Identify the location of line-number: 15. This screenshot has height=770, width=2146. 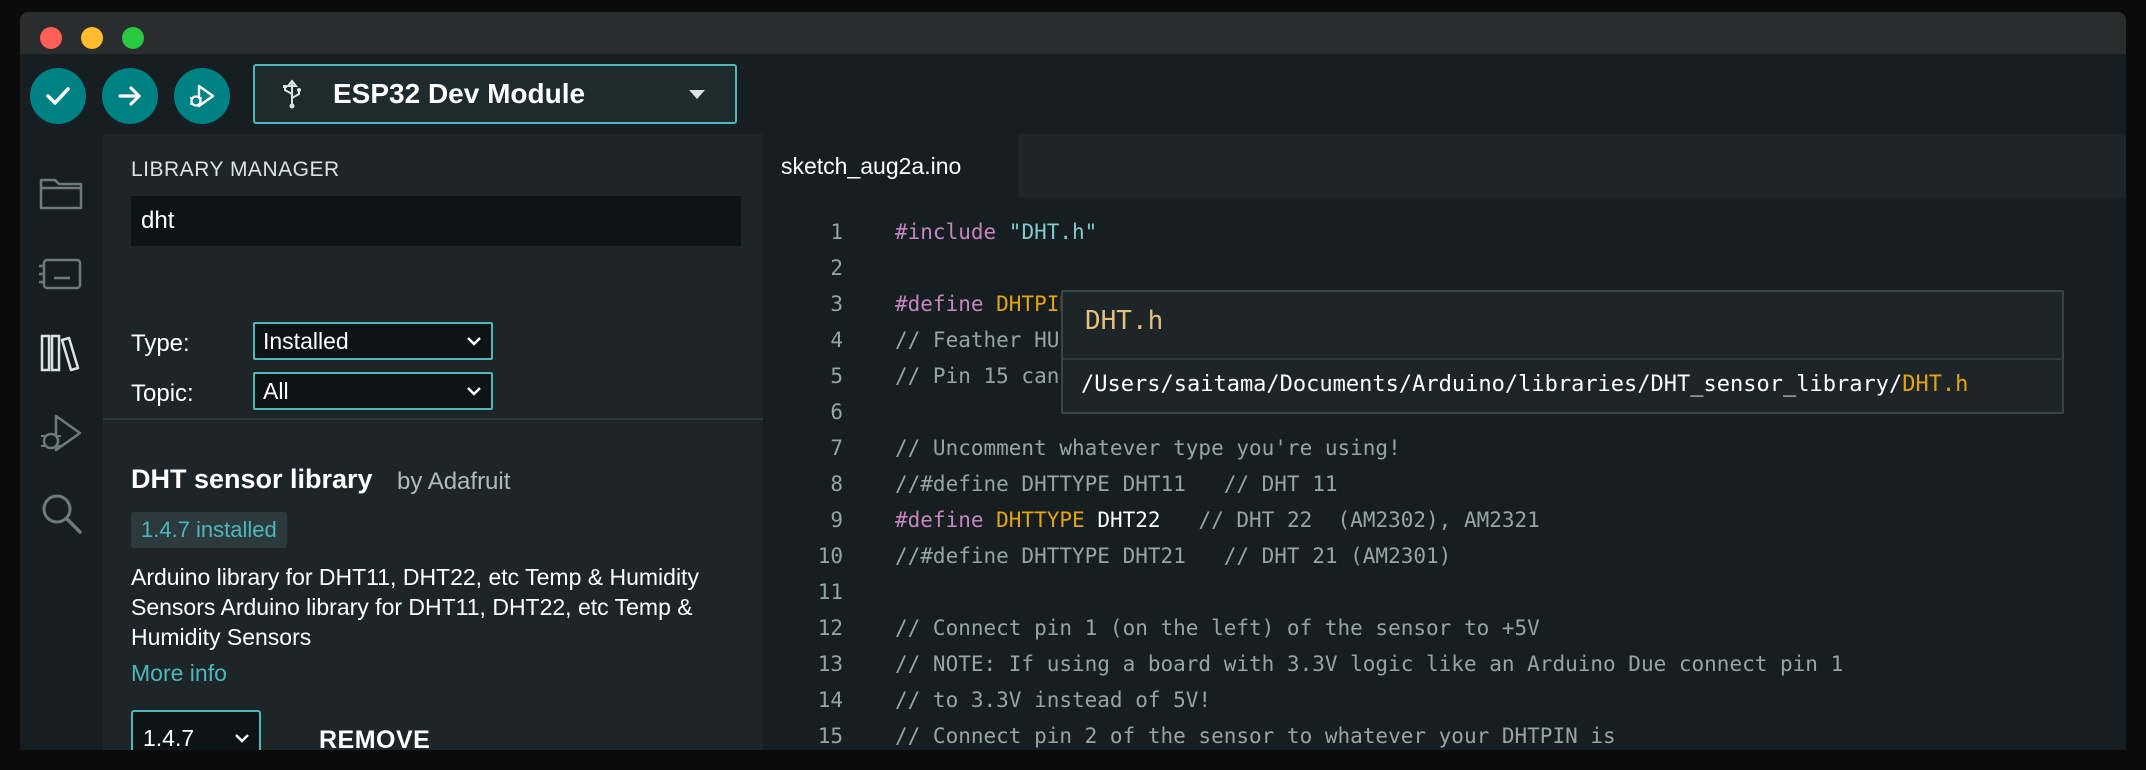
(830, 736).